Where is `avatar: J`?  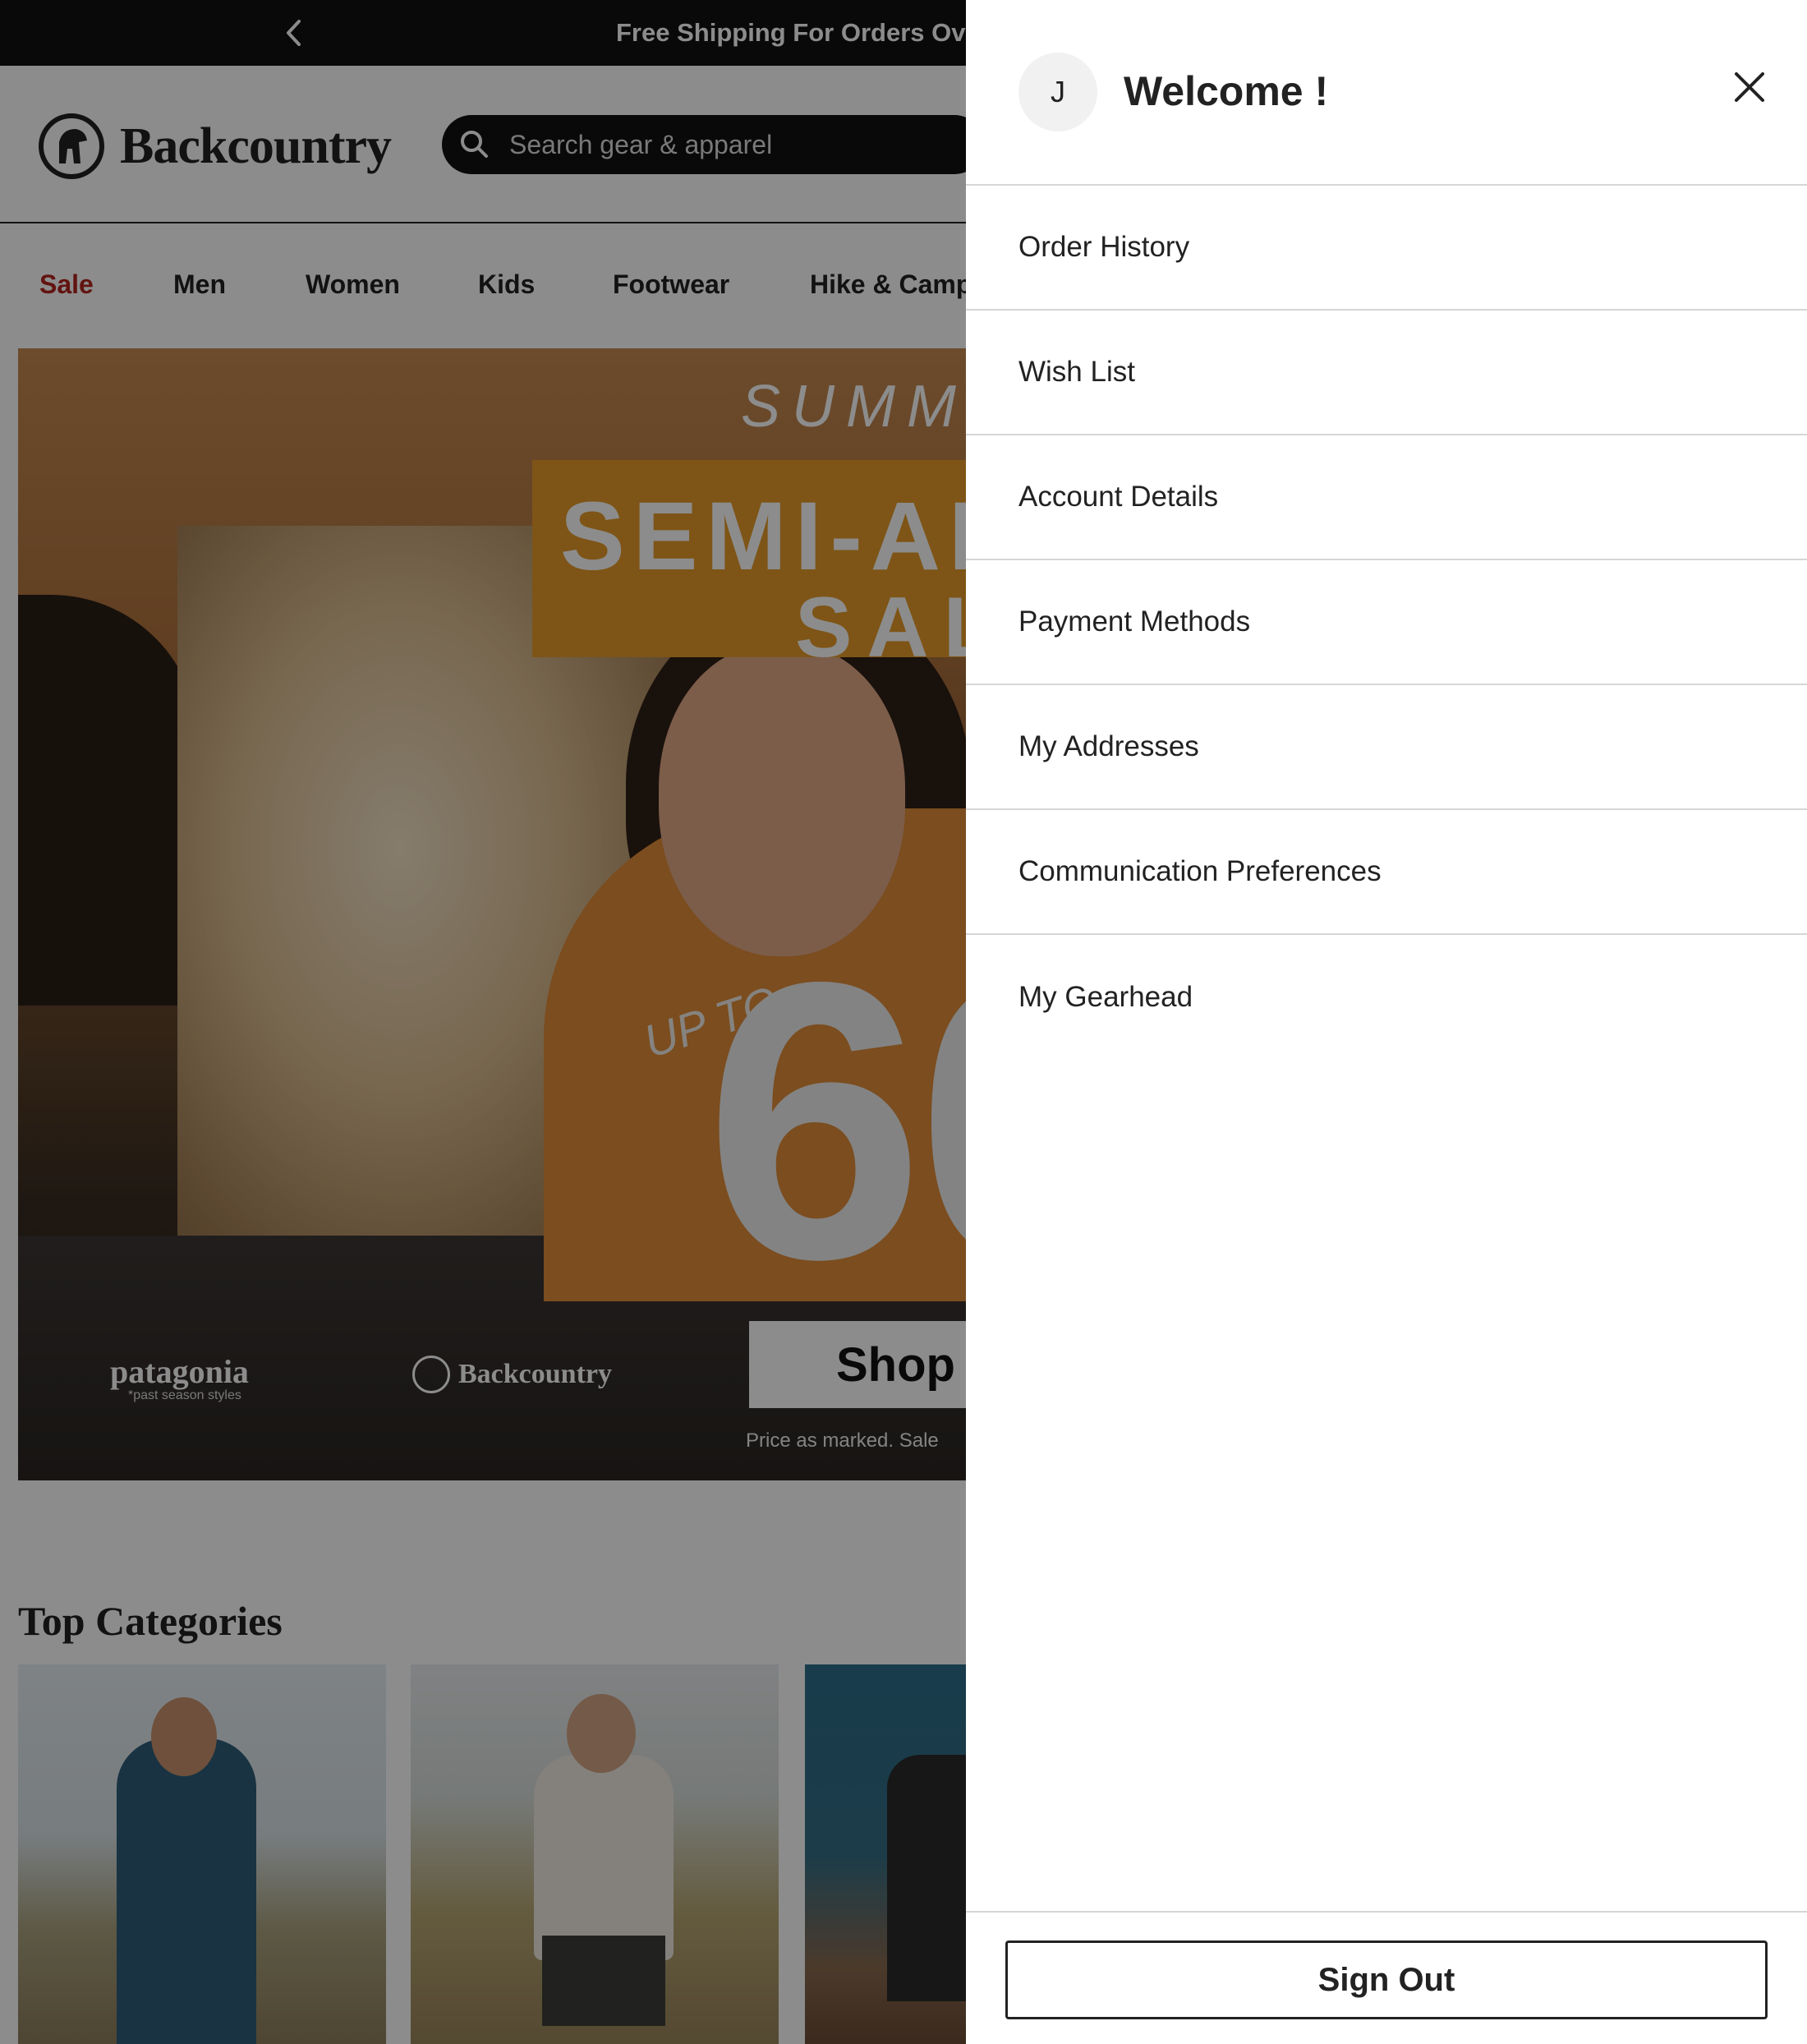 avatar: J is located at coordinates (1058, 92).